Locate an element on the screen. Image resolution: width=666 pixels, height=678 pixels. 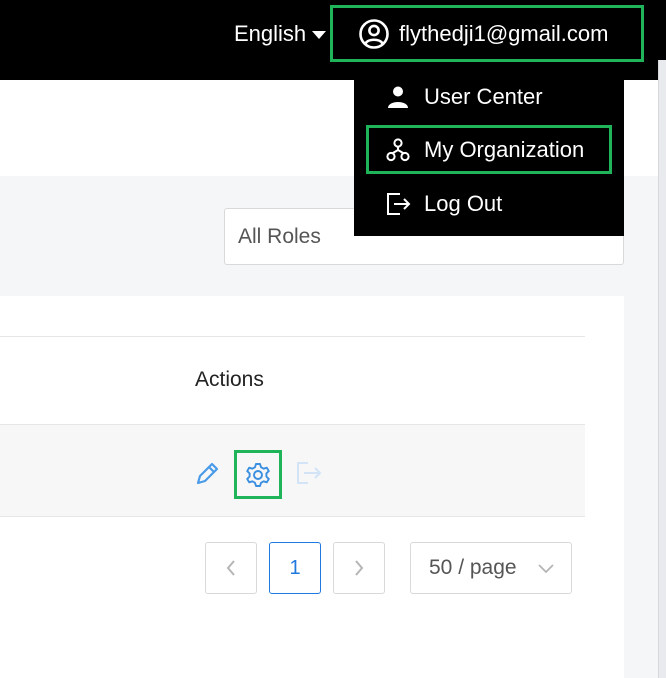
scrollbar-track is located at coordinates (662, 369).